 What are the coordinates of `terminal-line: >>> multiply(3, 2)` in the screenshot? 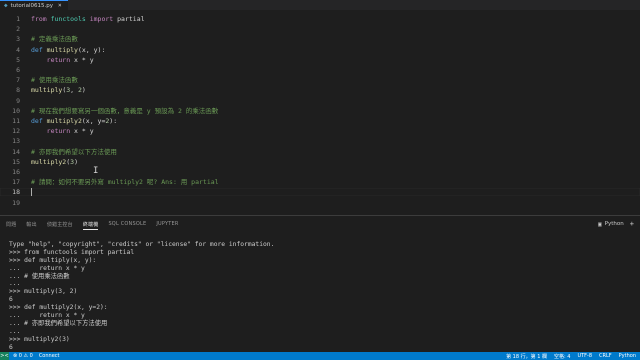 It's located at (43, 292).